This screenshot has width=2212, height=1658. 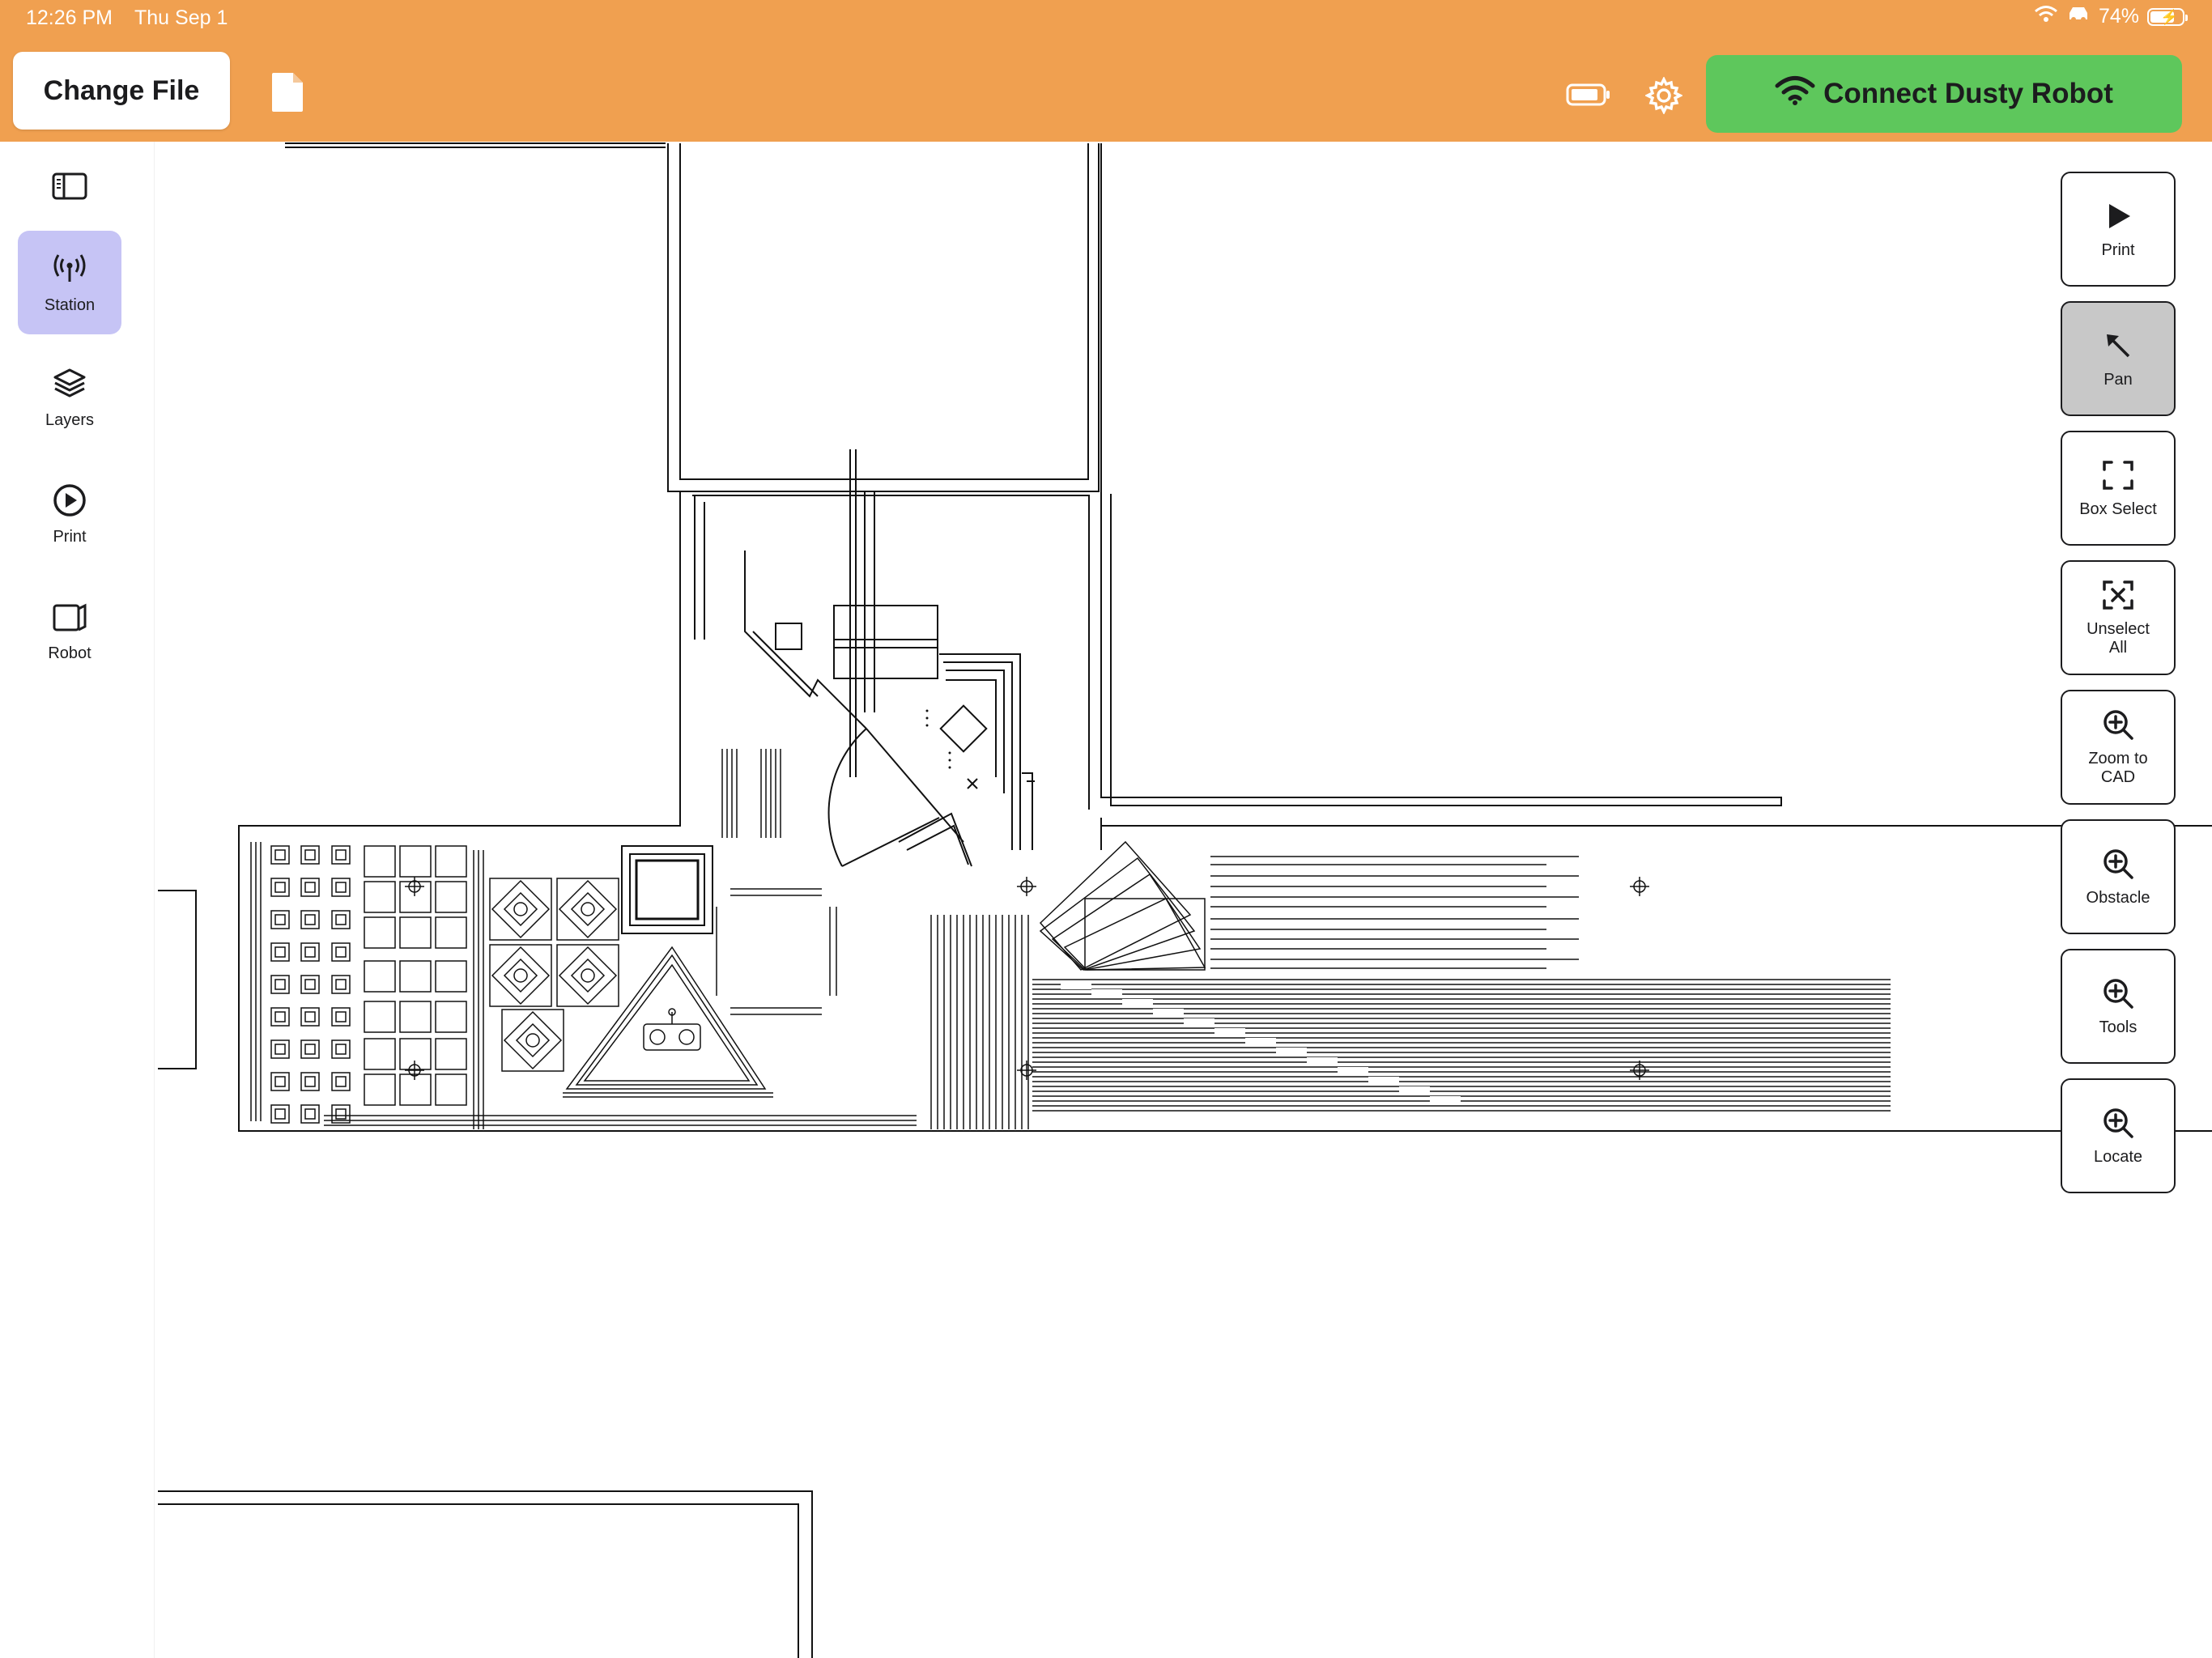 What do you see at coordinates (2118, 597) in the screenshot?
I see `unselect-icon` at bounding box center [2118, 597].